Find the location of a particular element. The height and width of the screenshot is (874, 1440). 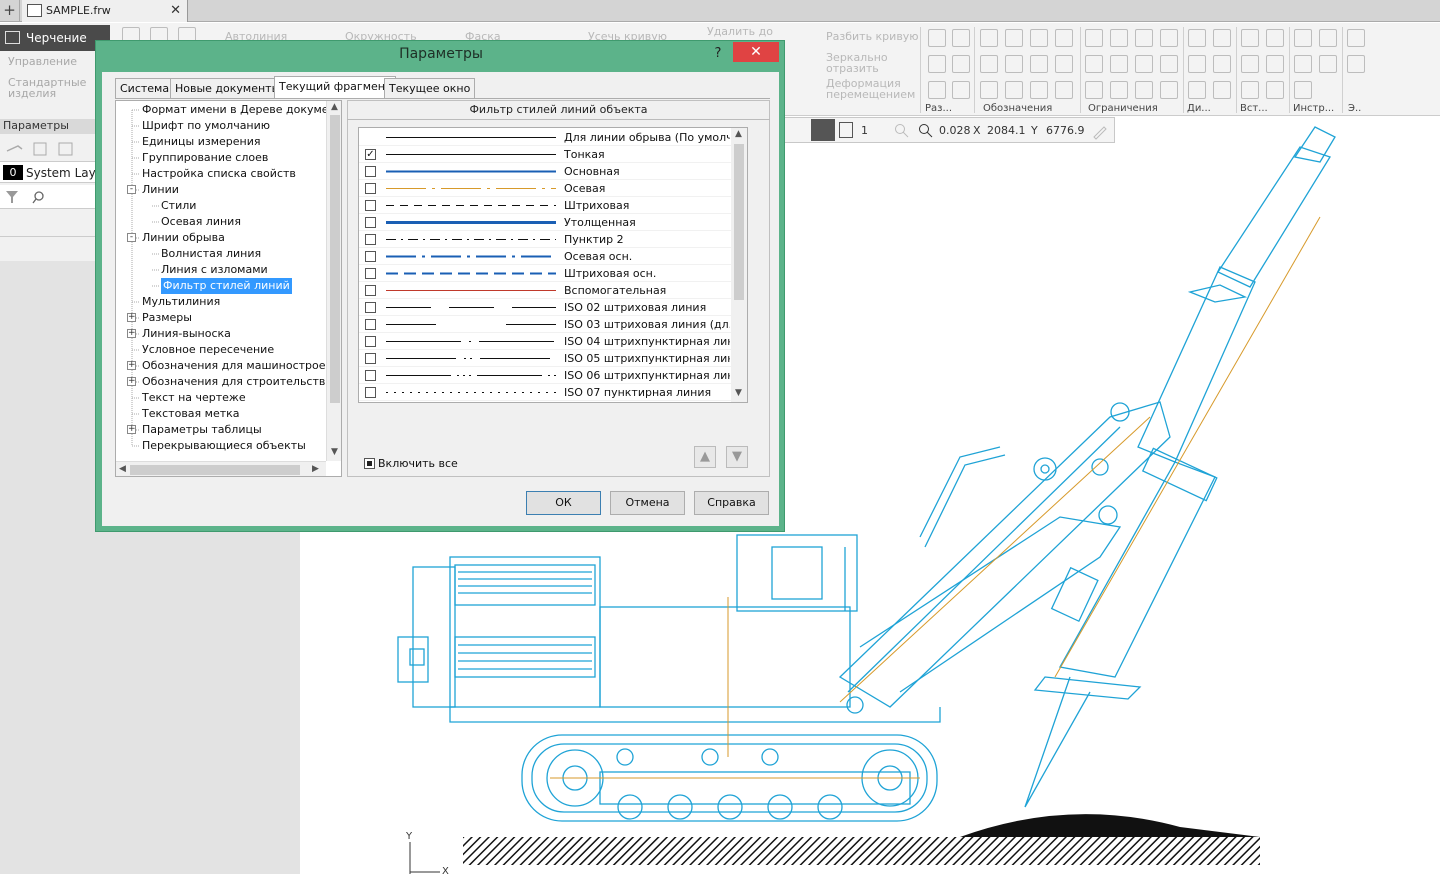

diagnostic6-icon is located at coordinates (1222, 90).